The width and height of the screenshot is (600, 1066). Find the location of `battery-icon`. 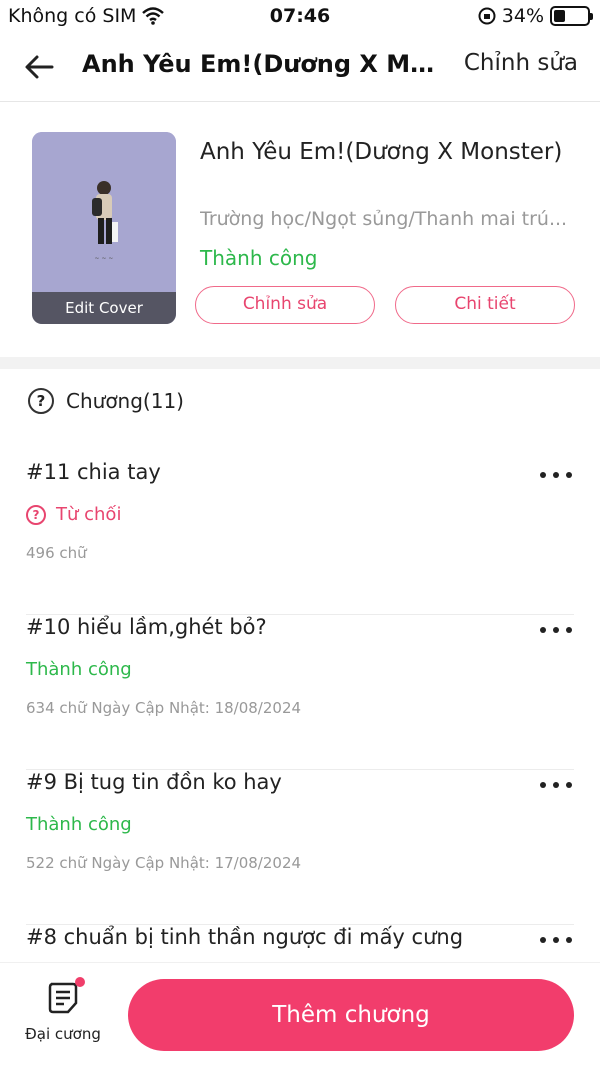

battery-icon is located at coordinates (571, 16).